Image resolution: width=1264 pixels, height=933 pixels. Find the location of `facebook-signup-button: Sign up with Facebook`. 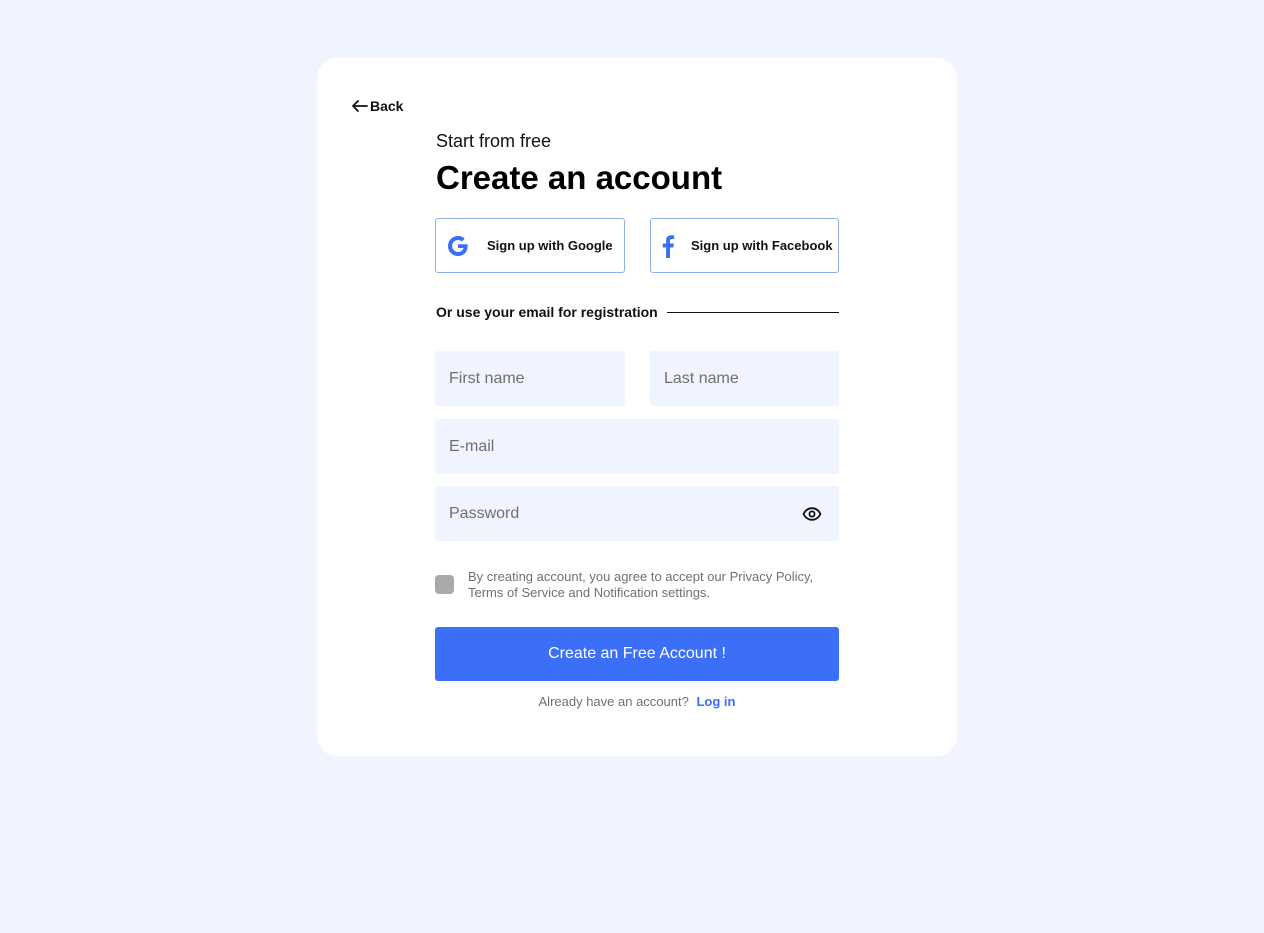

facebook-signup-button: Sign up with Facebook is located at coordinates (744, 245).